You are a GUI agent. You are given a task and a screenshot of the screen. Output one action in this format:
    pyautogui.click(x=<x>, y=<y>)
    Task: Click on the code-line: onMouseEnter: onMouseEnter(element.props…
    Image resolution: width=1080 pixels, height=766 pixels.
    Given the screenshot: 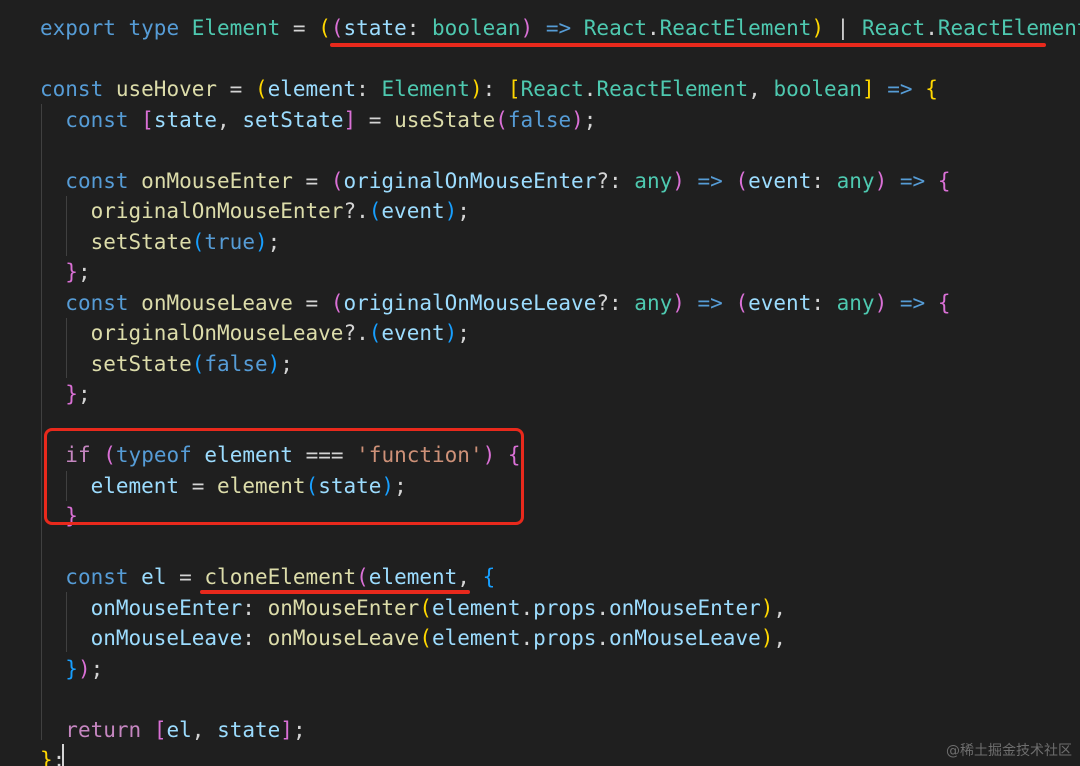 What is the action you would take?
    pyautogui.click(x=413, y=608)
    